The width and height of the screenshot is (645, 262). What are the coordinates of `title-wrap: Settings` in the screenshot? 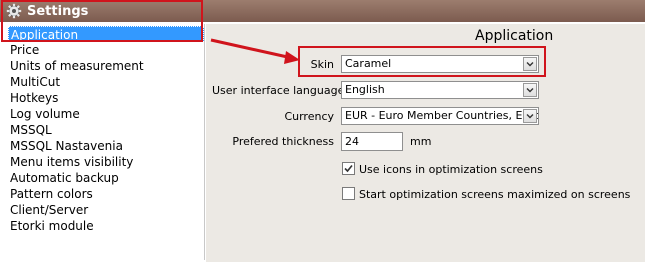 It's located at (47, 11).